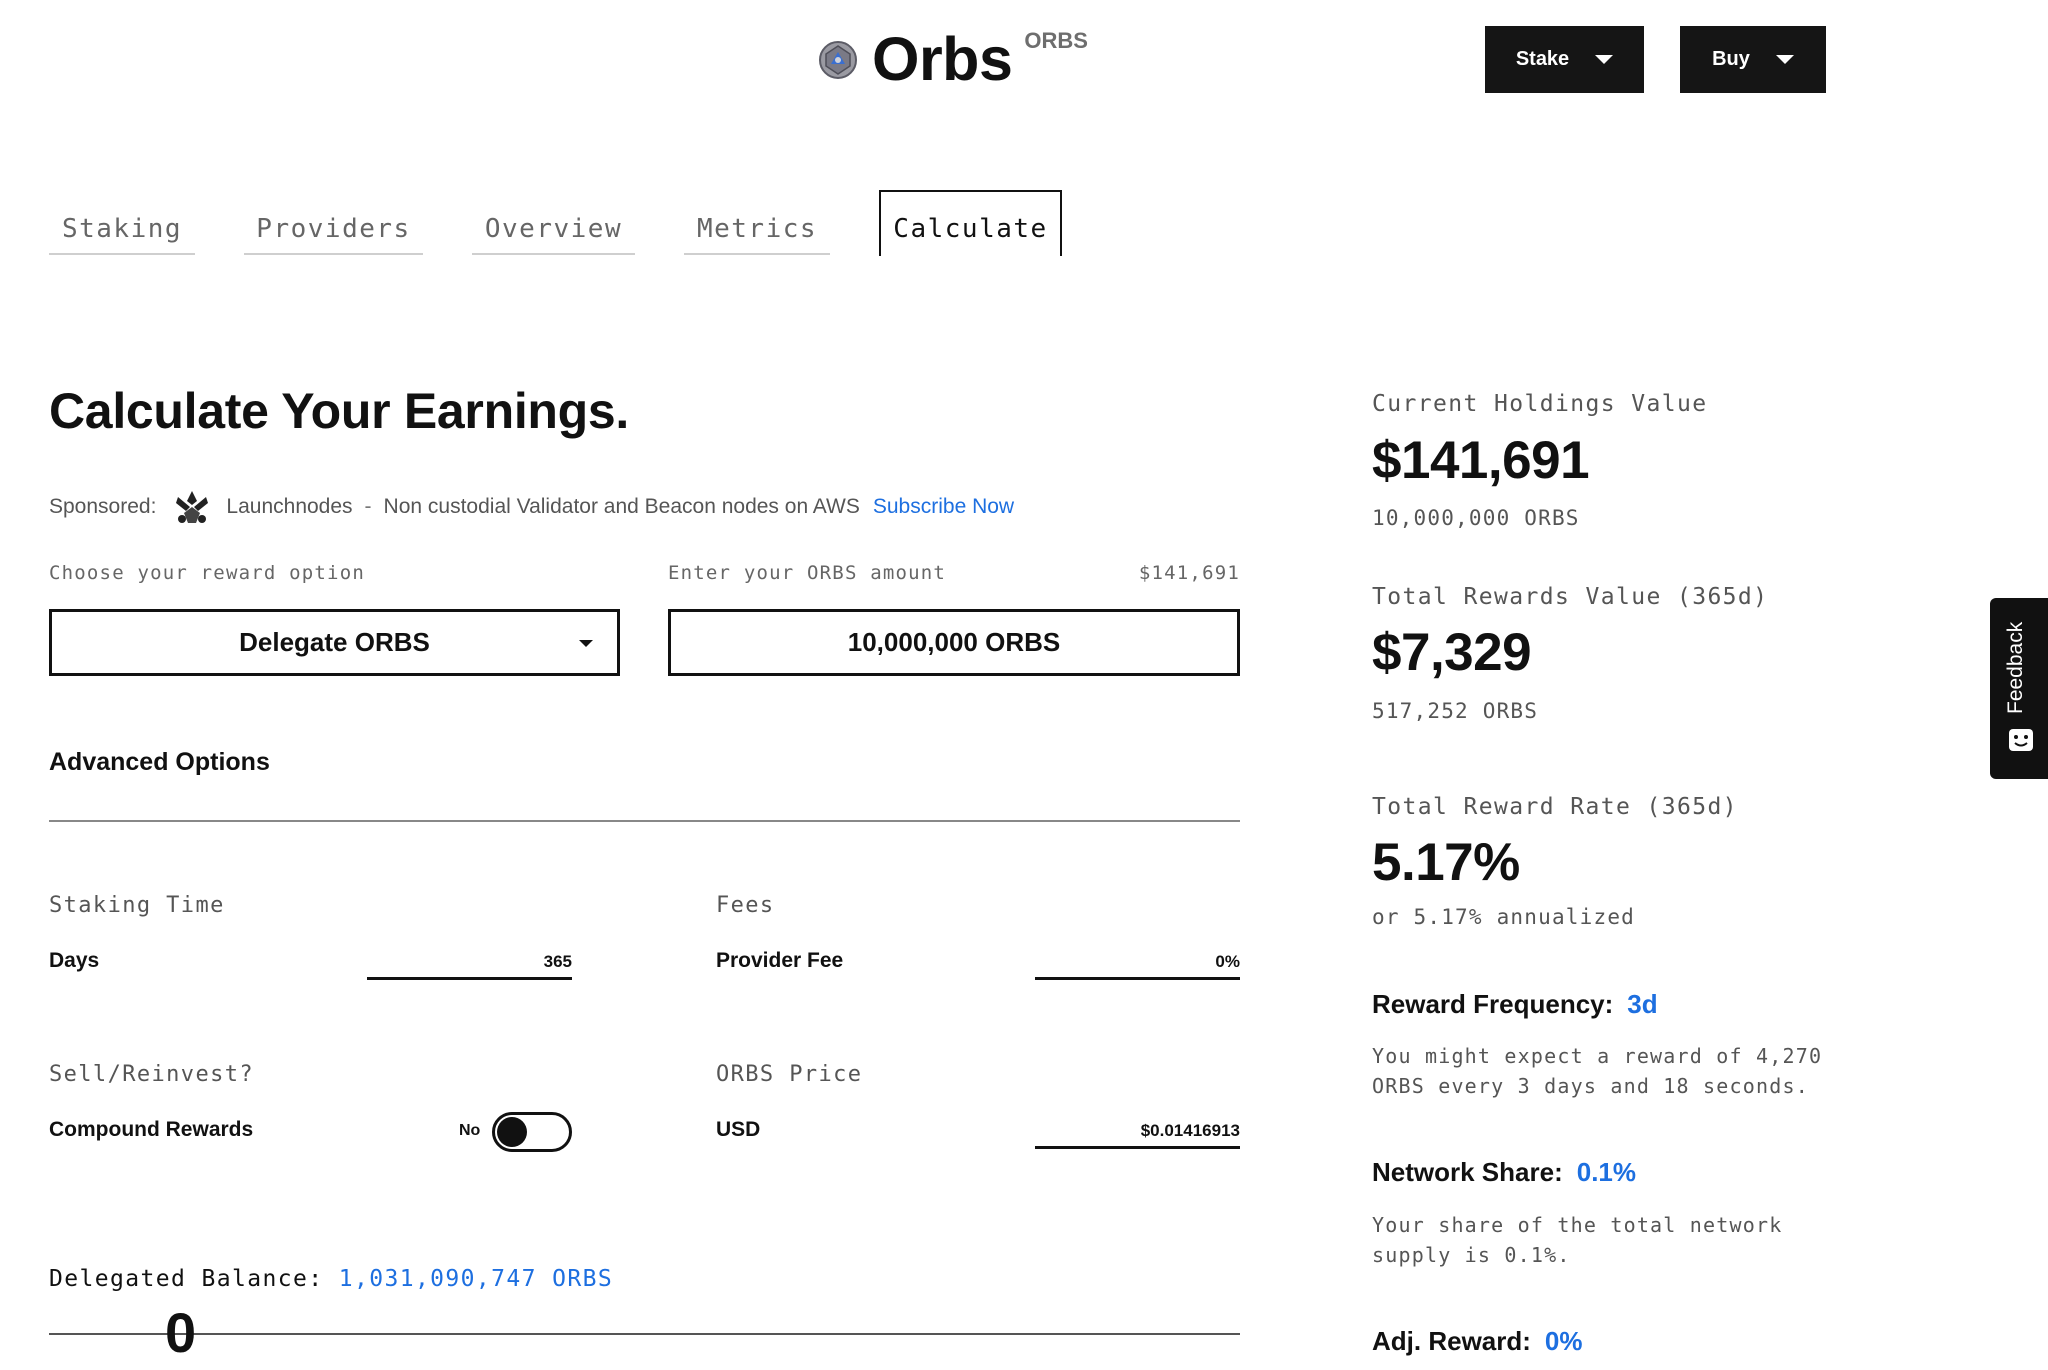  What do you see at coordinates (970, 223) in the screenshot?
I see `tab-calculate: Calculate` at bounding box center [970, 223].